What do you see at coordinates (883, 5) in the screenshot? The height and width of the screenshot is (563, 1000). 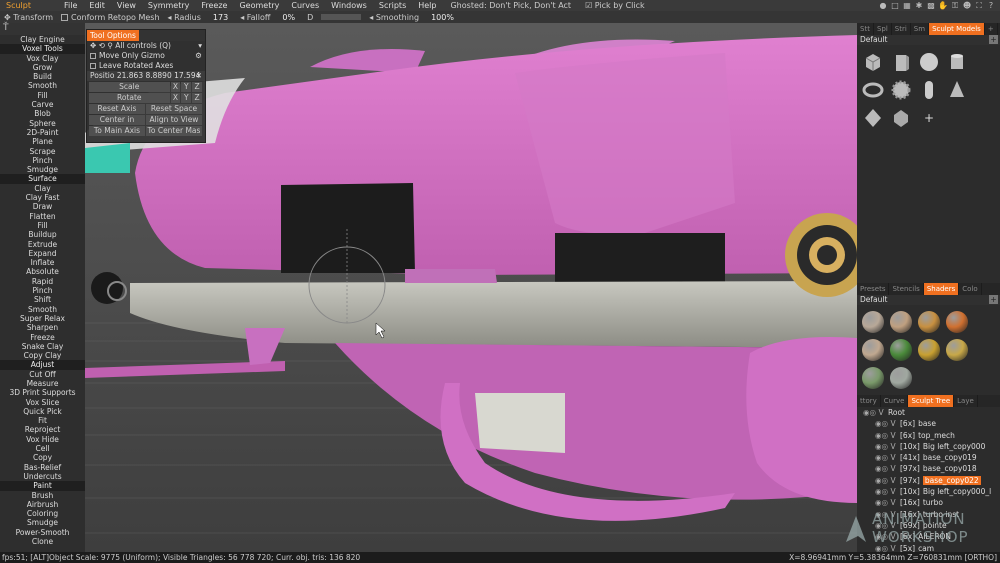 I see `circle-icon: ●` at bounding box center [883, 5].